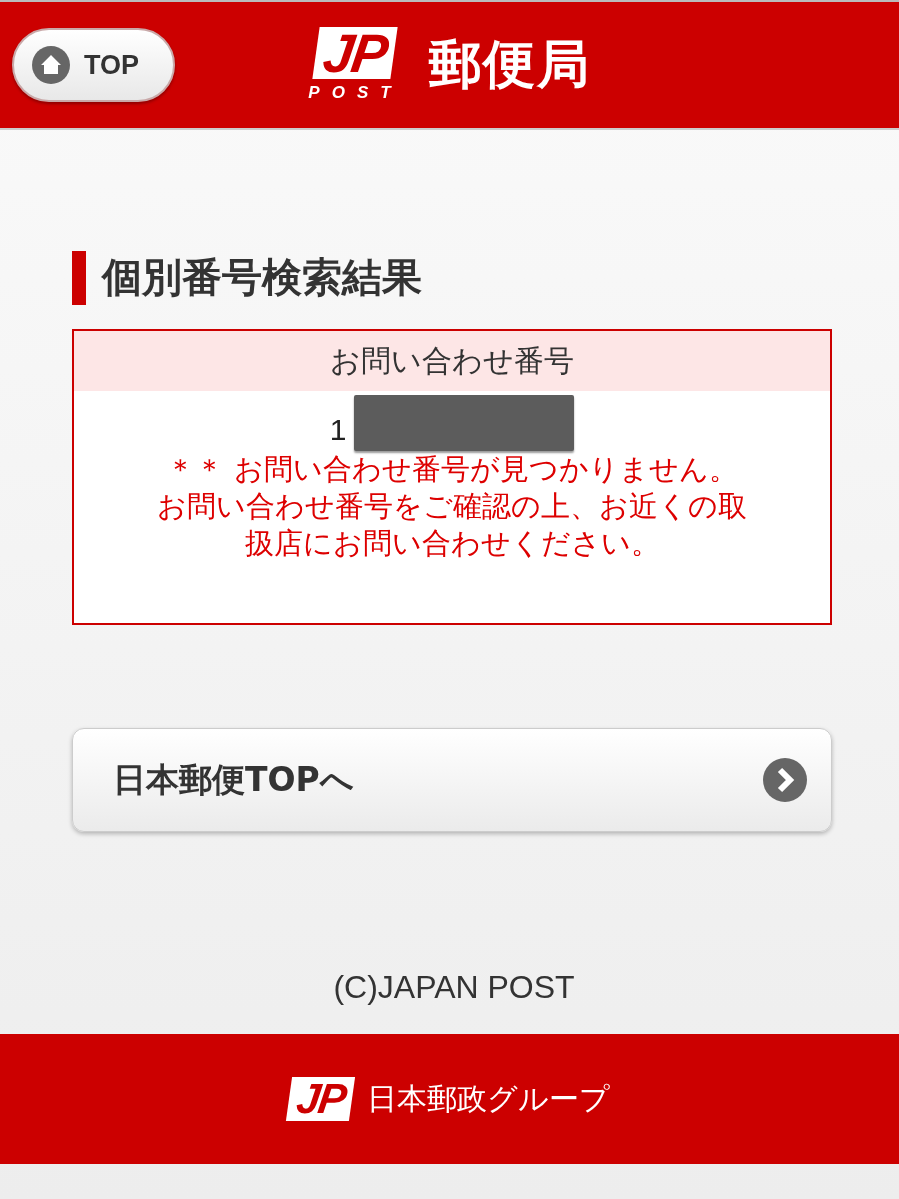 This screenshot has height=1199, width=899. Describe the element at coordinates (452, 361) in the screenshot. I see `column-header: お問い合わせ番号` at that location.